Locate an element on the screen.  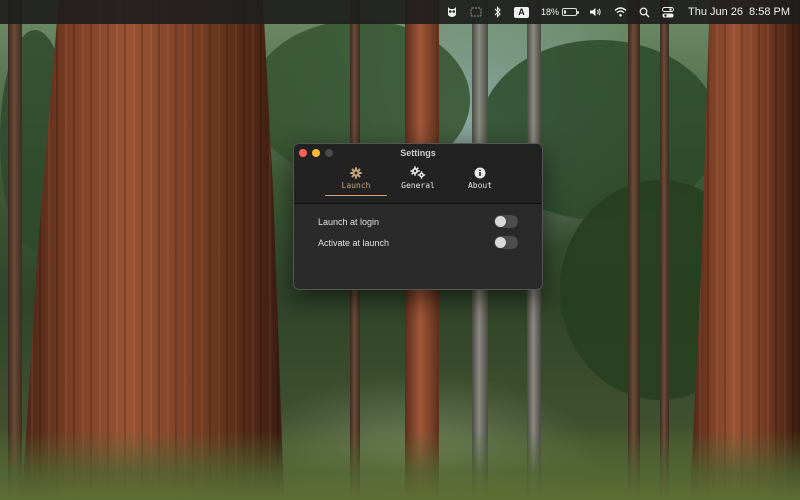
volume-icon is located at coordinates (595, 12).